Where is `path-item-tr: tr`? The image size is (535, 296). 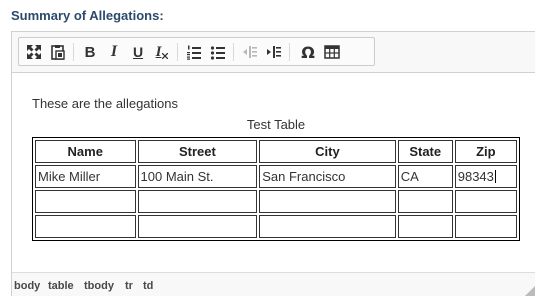 path-item-tr: tr is located at coordinates (129, 286).